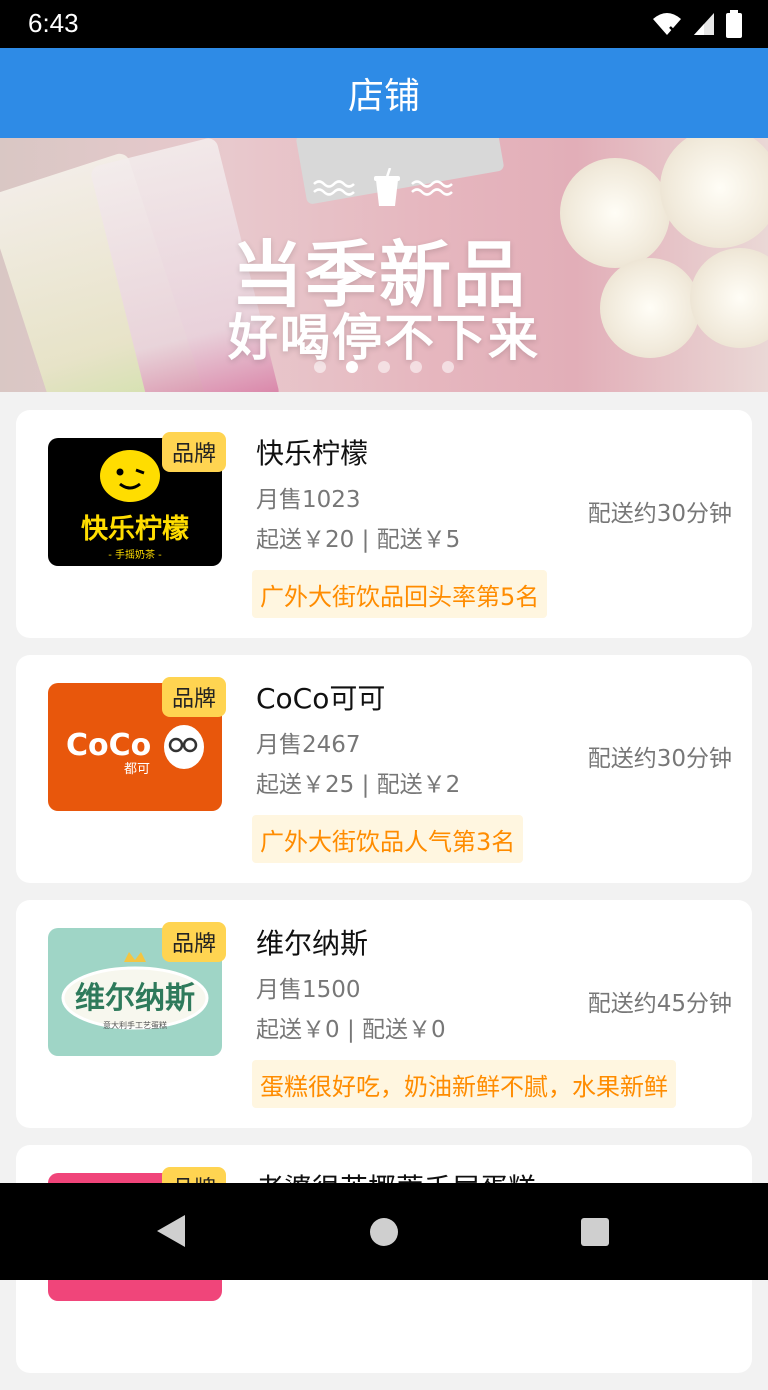 The image size is (768, 1390). What do you see at coordinates (384, 338) in the screenshot?
I see `banner-subline: 好喝停不下来` at bounding box center [384, 338].